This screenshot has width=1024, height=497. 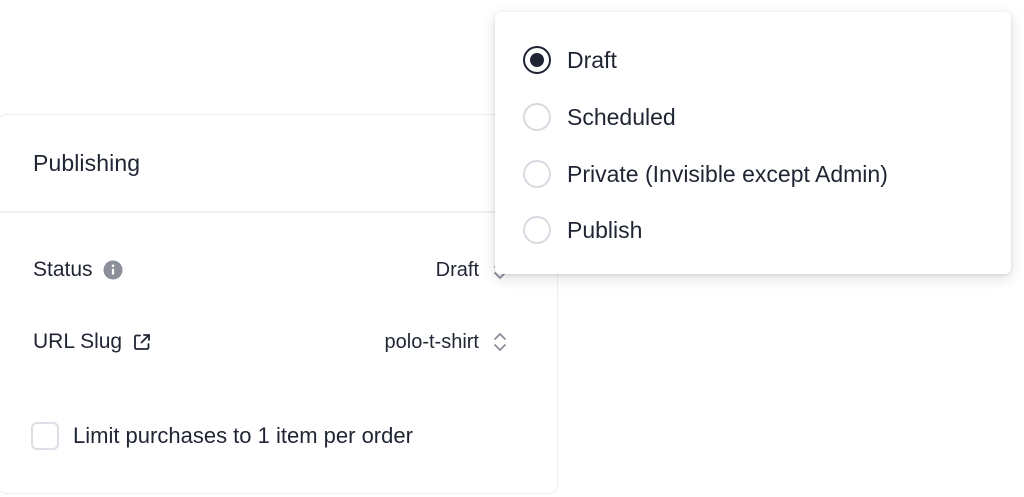 I want to click on url-slug-select: polo-t-shirt, so click(x=446, y=342).